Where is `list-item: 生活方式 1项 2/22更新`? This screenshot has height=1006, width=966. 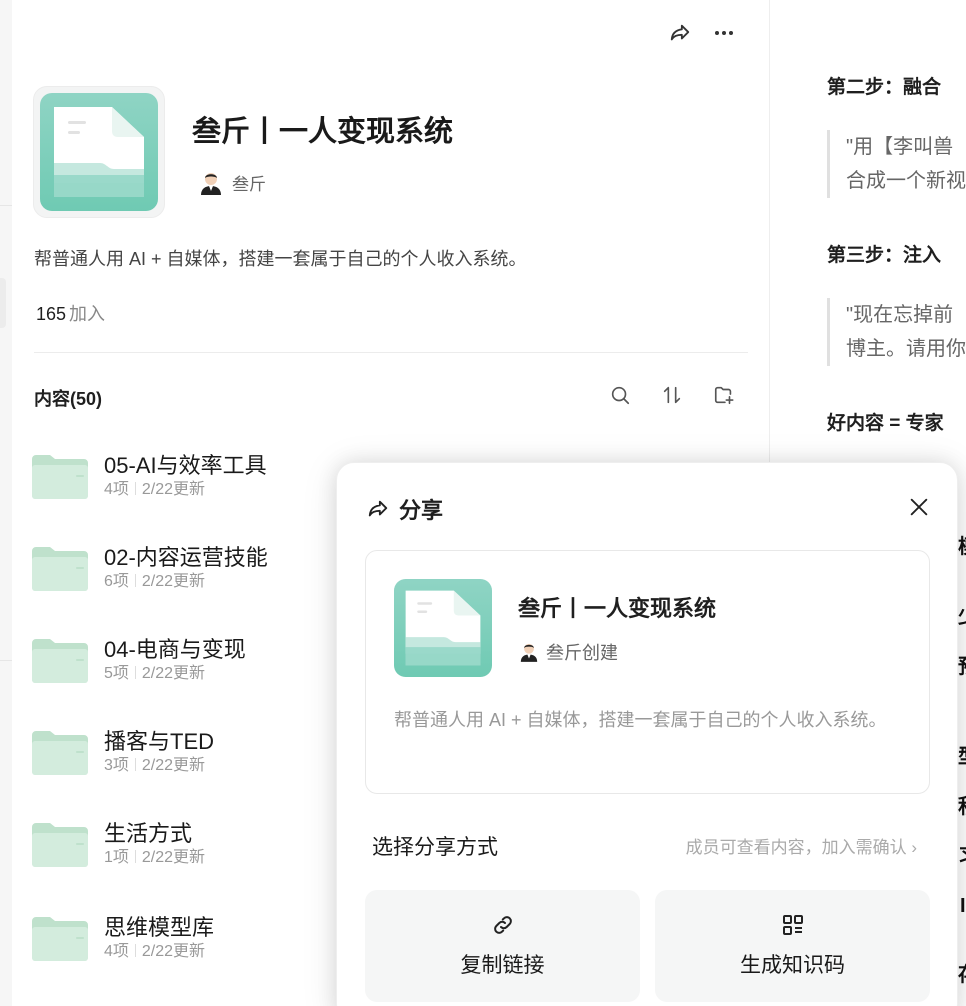
list-item: 生活方式 1项 2/22更新 is located at coordinates (118, 844).